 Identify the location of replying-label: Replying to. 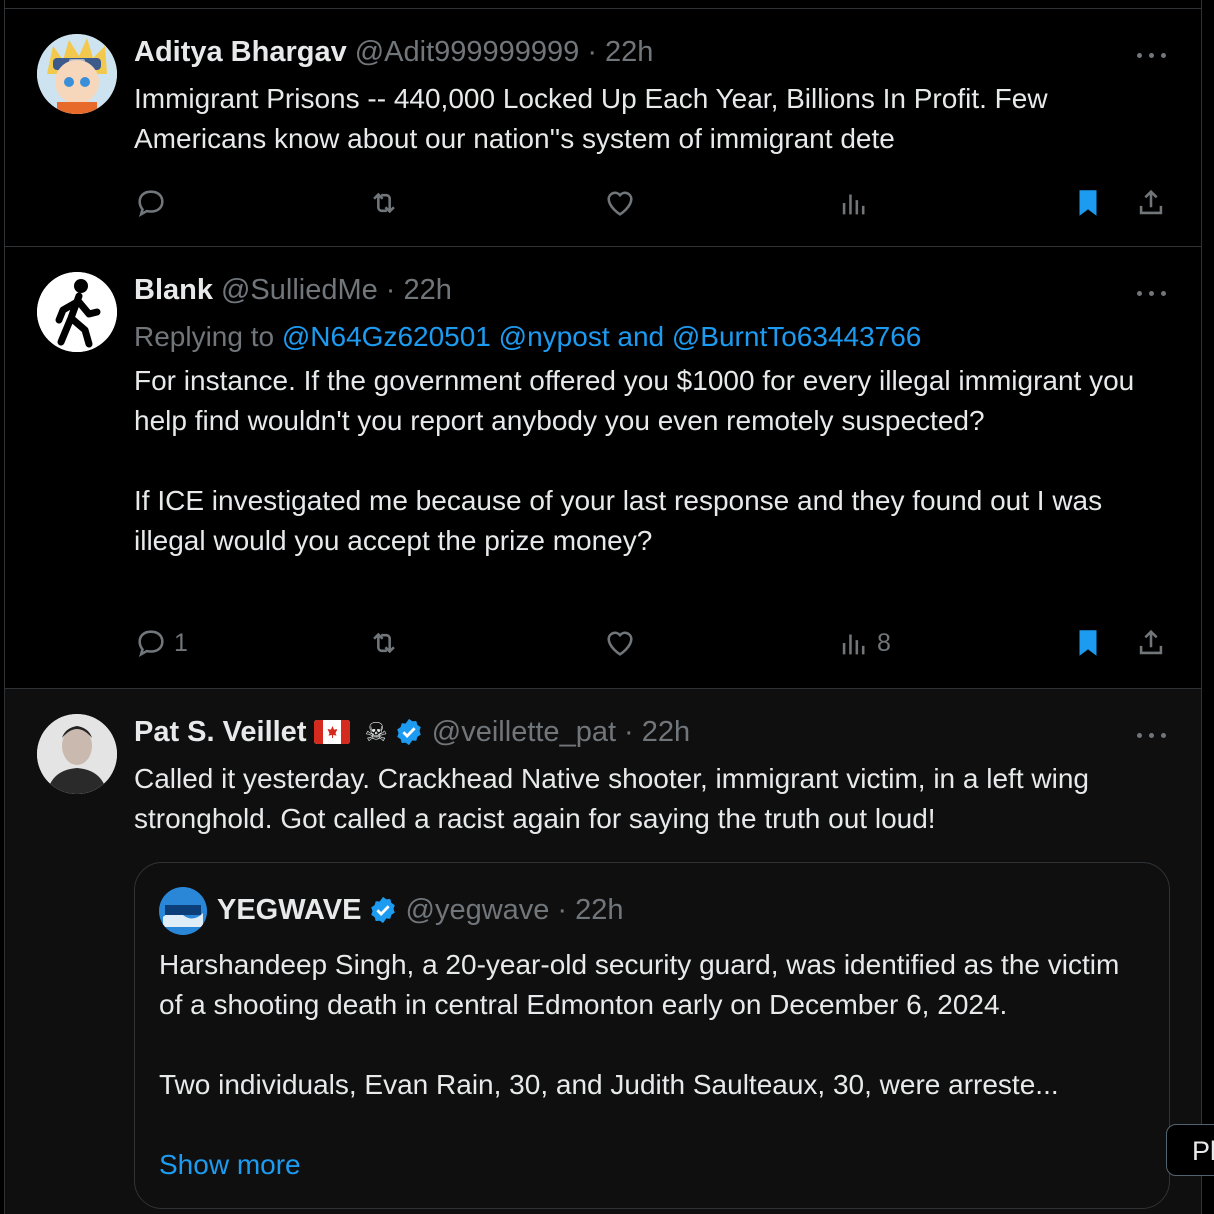
(204, 336).